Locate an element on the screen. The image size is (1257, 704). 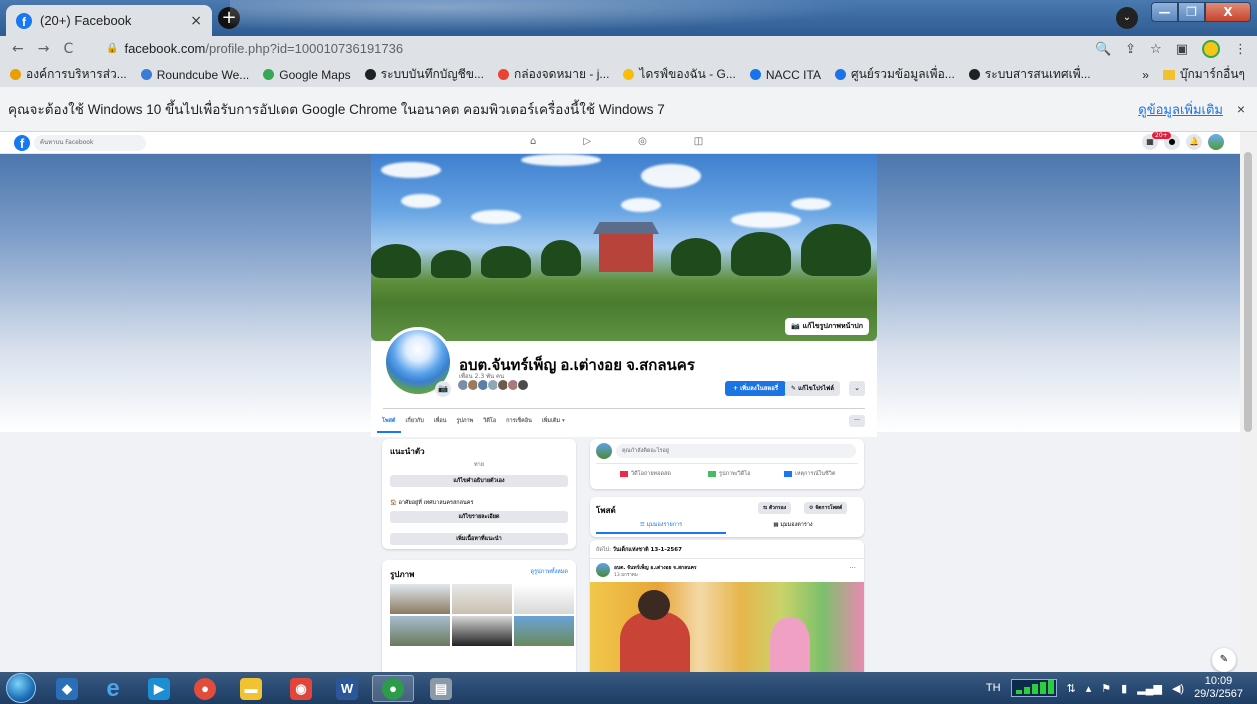
learn-more-link: ดูข้อมูลเพิ่มเติม is located at coordinates (1180, 109).